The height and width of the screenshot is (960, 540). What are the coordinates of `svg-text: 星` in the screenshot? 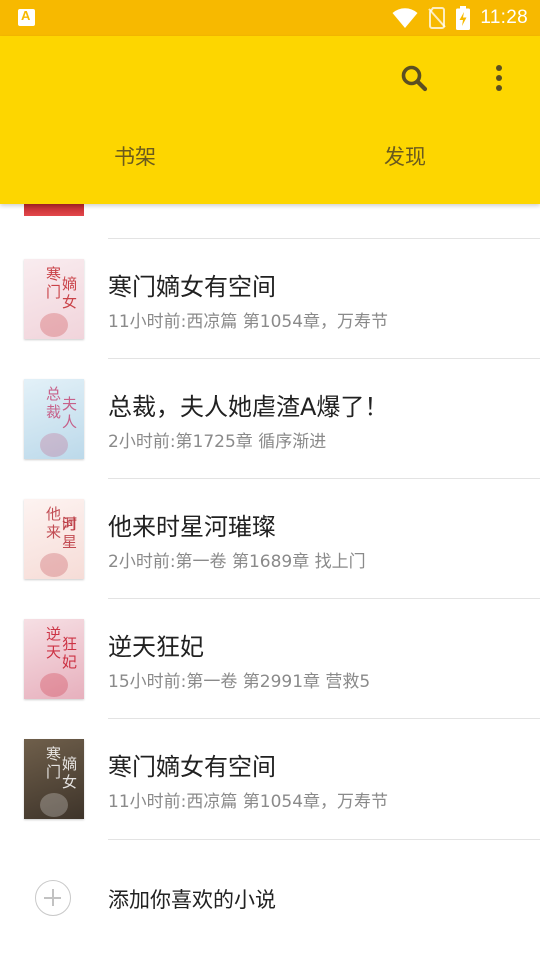 It's located at (69, 542).